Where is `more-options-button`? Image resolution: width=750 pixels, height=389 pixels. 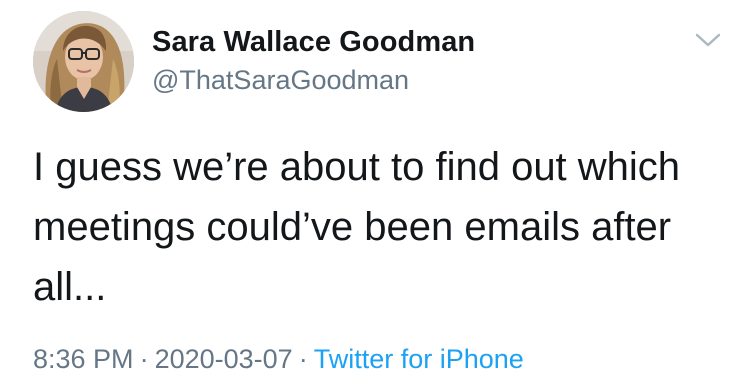 more-options-button is located at coordinates (708, 40).